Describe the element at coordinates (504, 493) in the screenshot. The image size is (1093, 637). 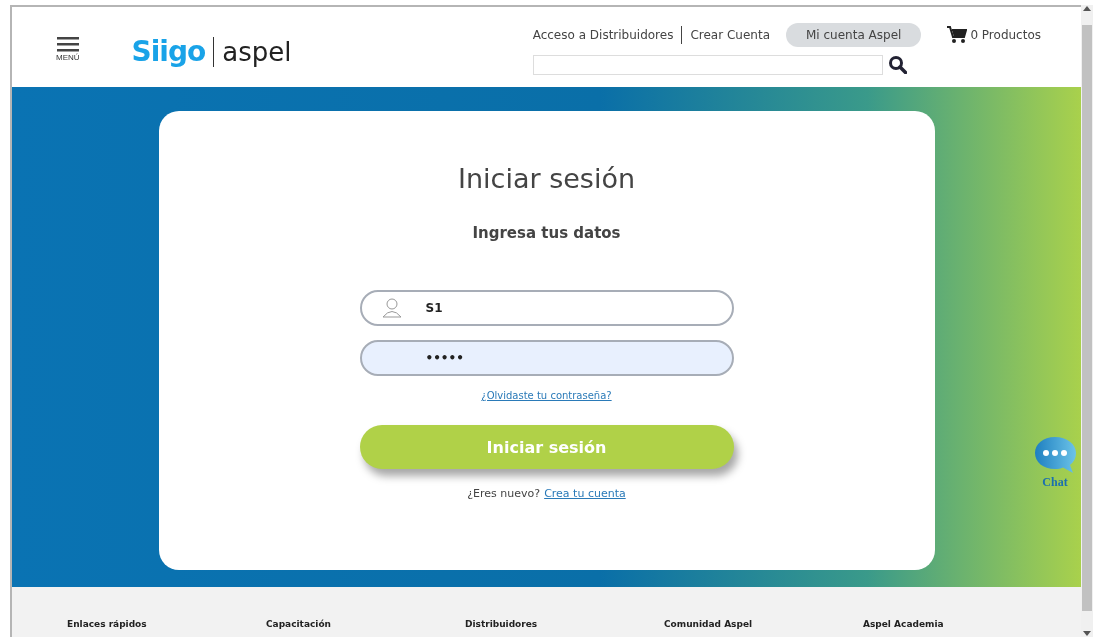
I see `signup-prompt: ¿Eres nuevo?` at that location.